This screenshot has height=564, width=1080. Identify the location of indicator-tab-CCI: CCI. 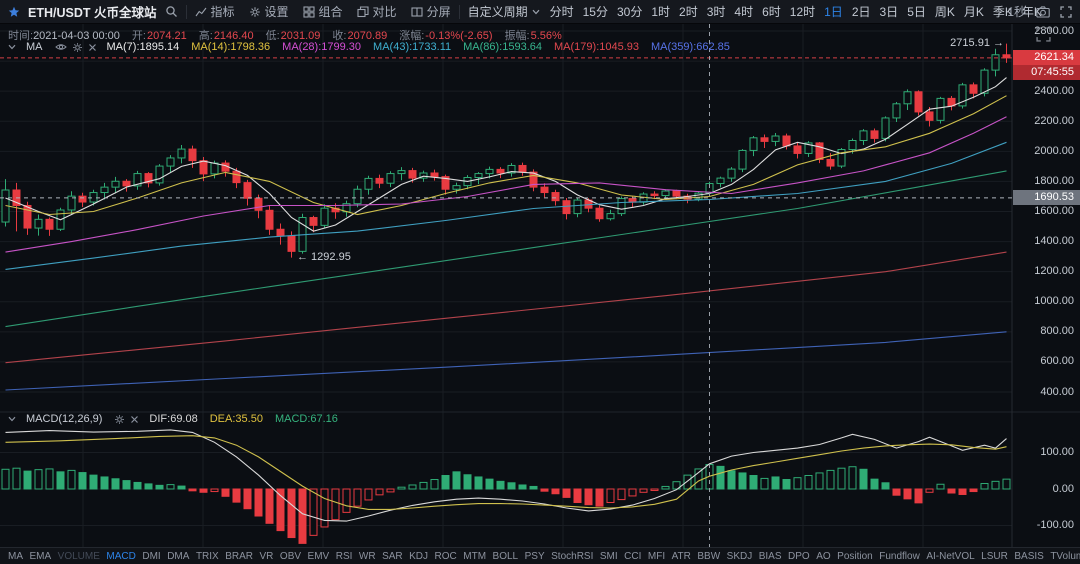
(632, 556).